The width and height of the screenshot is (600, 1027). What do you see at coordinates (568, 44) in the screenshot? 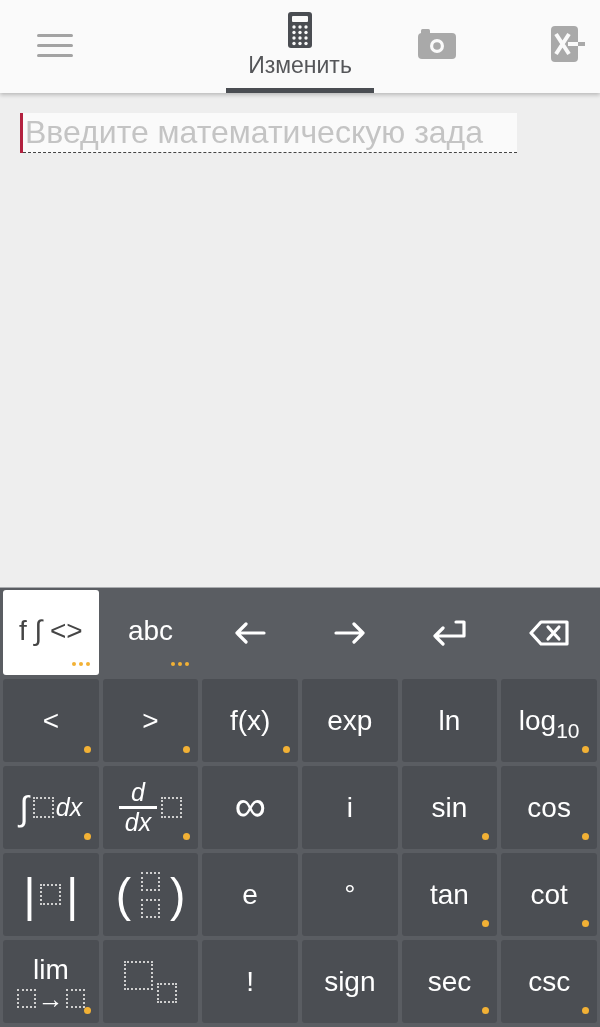
I see `x-tile-icon` at bounding box center [568, 44].